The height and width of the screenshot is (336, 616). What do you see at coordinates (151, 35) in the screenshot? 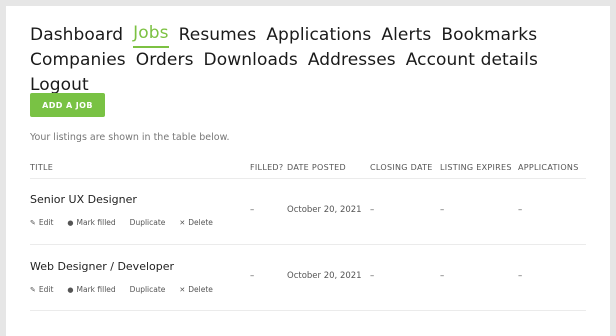
I see `nav-jobs: Jobs` at bounding box center [151, 35].